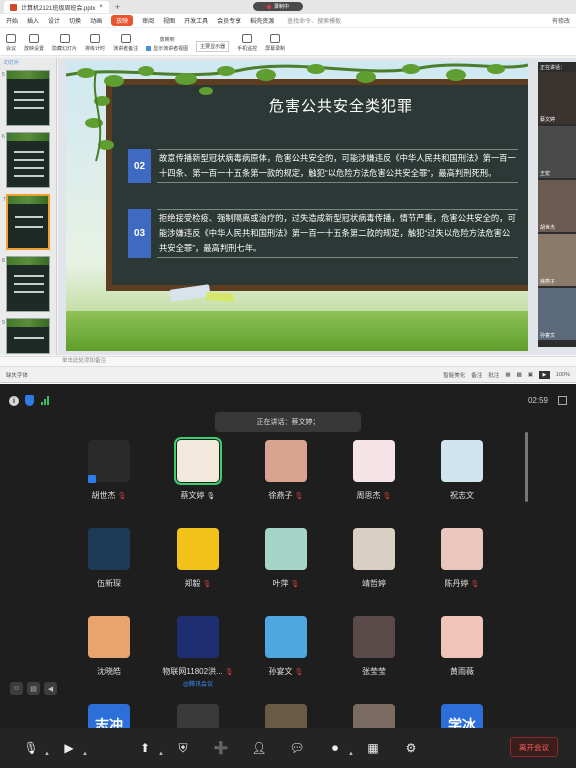 The image size is (576, 768). Describe the element at coordinates (275, 43) in the screenshot. I see `ribbon-screen-record: 屏幕录制` at that location.